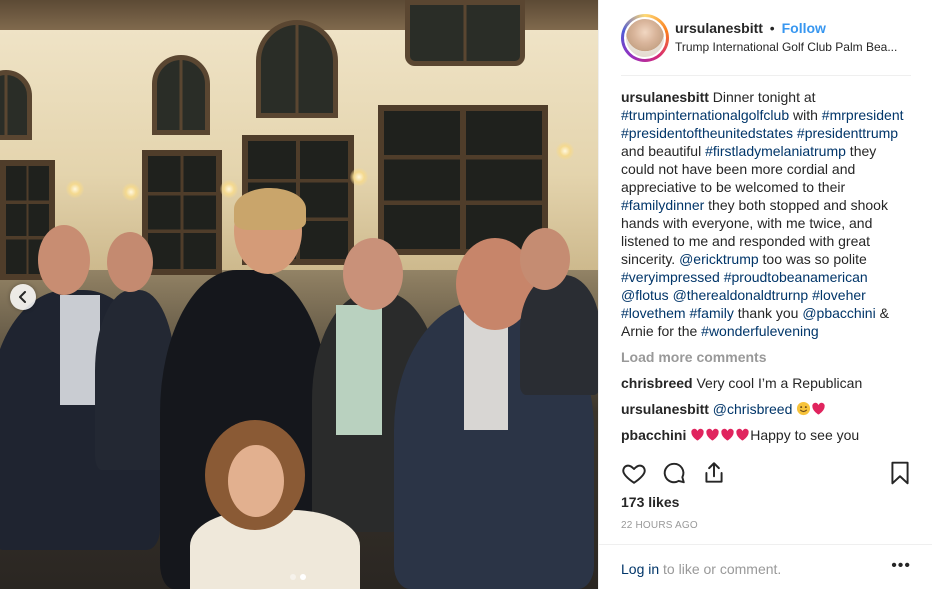 This screenshot has height=589, width=932. I want to click on hashtag-link: #presidentoftheunitedstates, so click(707, 133).